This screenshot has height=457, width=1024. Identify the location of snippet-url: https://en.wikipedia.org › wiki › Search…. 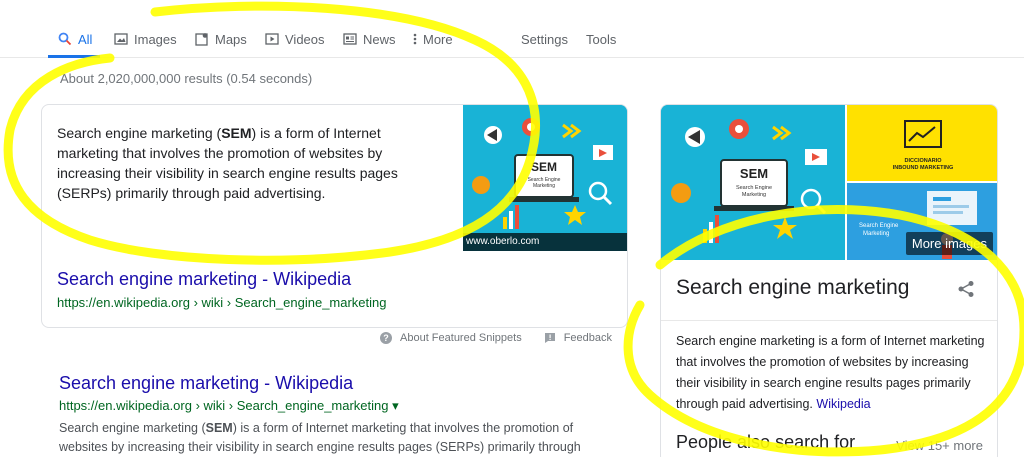
(222, 302).